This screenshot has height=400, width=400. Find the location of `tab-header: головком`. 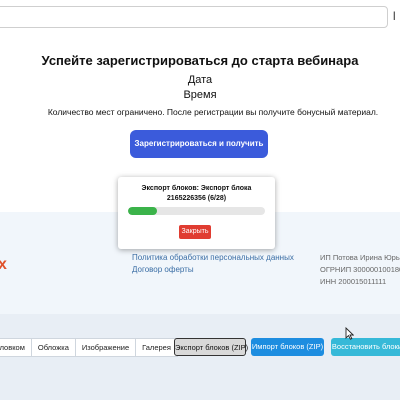

tab-header: головком is located at coordinates (16, 347).